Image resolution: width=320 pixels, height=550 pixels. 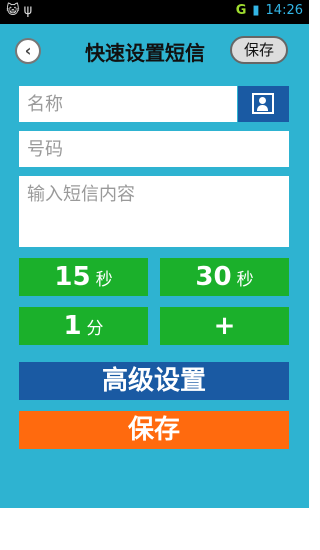 I want to click on back-button: ‹, so click(x=28, y=51).